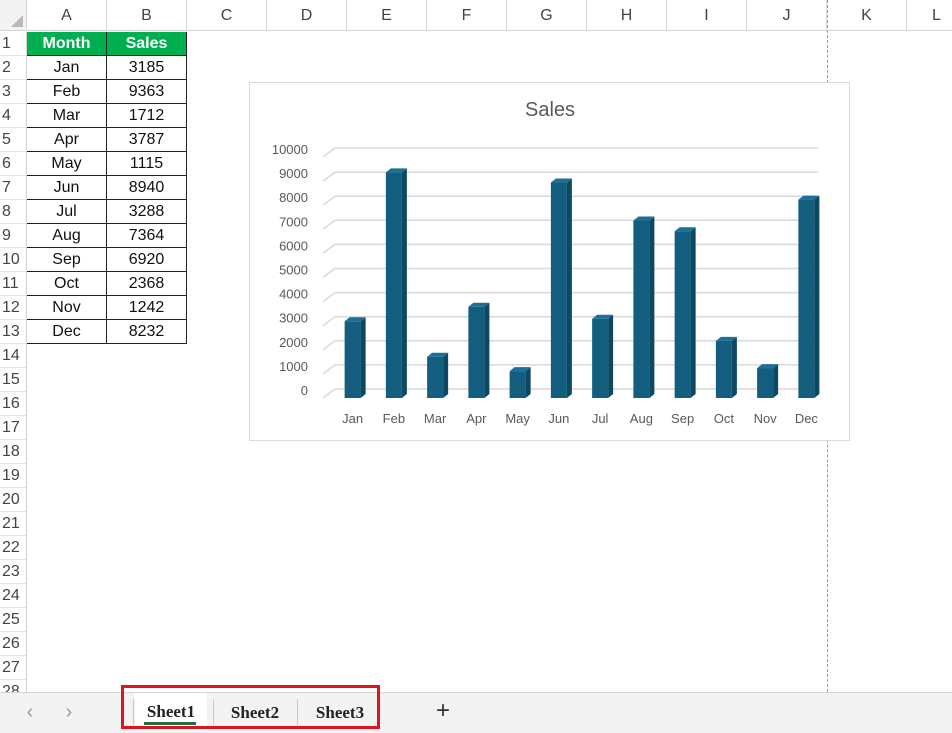  I want to click on column-header-a: A, so click(67, 15).